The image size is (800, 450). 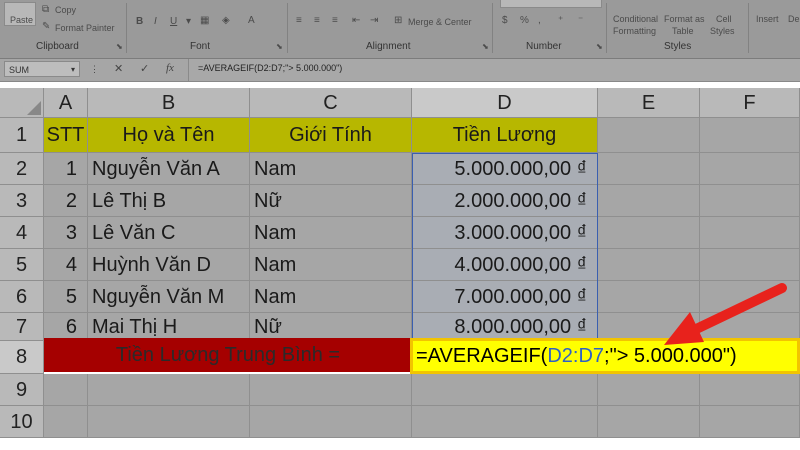 I want to click on red-arrow-annotation, so click(x=725, y=314).